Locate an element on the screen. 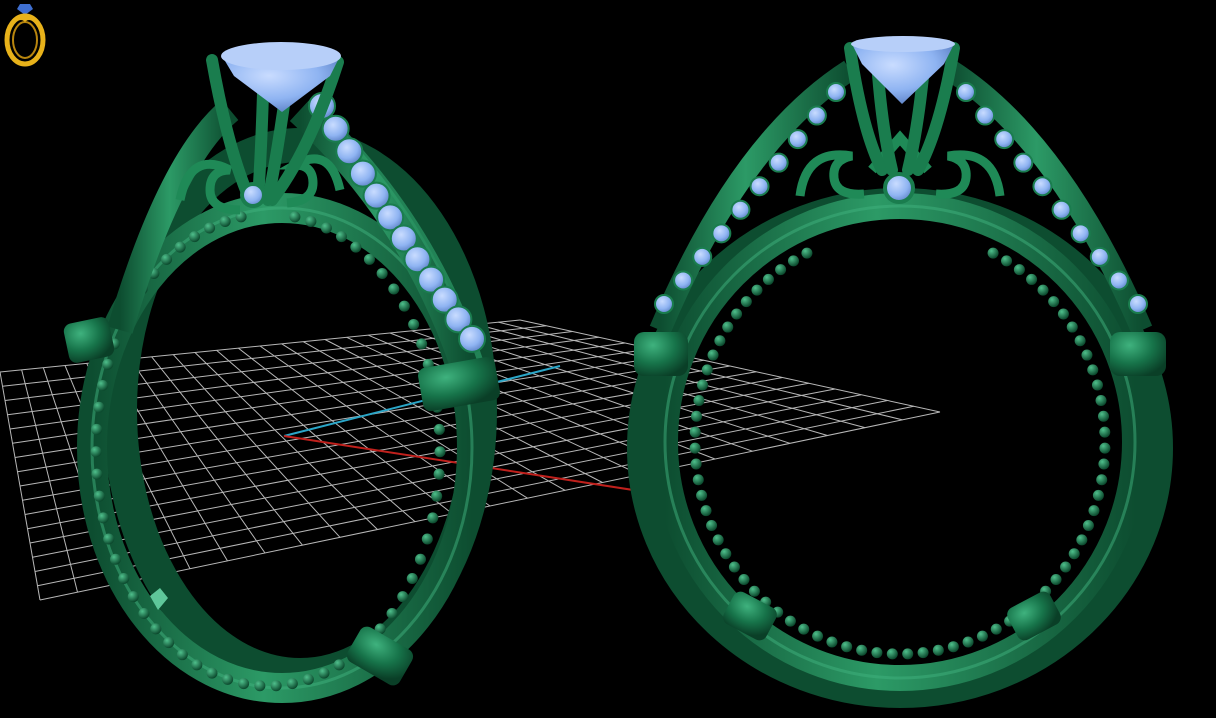 This screenshot has width=1216, height=718. ring-logo-icon is located at coordinates (25, 34).